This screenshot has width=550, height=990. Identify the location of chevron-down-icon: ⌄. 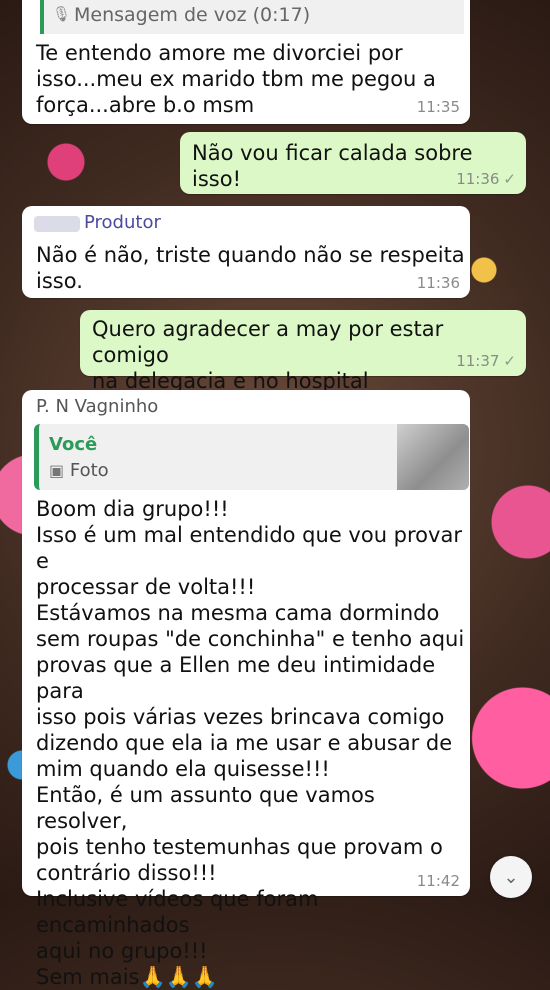
(511, 877).